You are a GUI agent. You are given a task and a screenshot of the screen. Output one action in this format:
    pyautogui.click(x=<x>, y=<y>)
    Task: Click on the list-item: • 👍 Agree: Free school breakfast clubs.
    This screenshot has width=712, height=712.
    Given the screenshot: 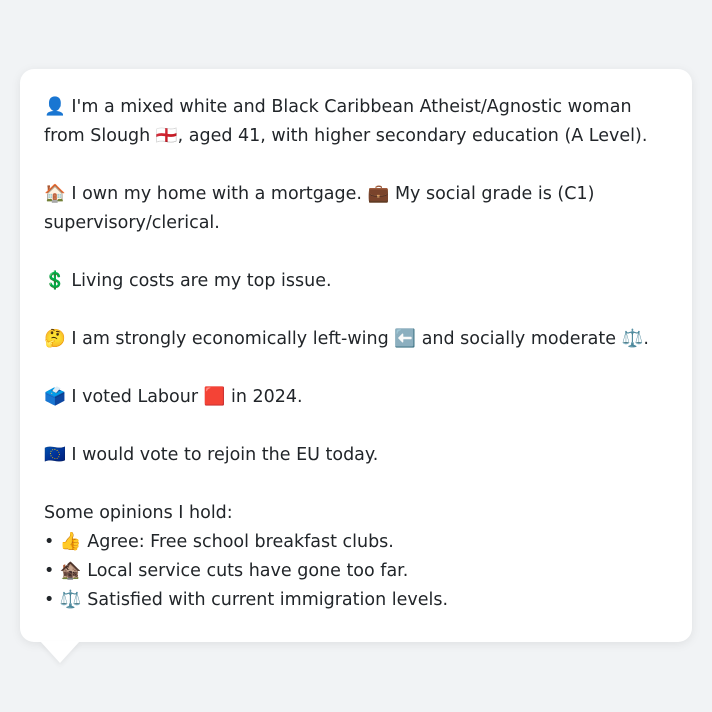 What is the action you would take?
    pyautogui.click(x=356, y=542)
    